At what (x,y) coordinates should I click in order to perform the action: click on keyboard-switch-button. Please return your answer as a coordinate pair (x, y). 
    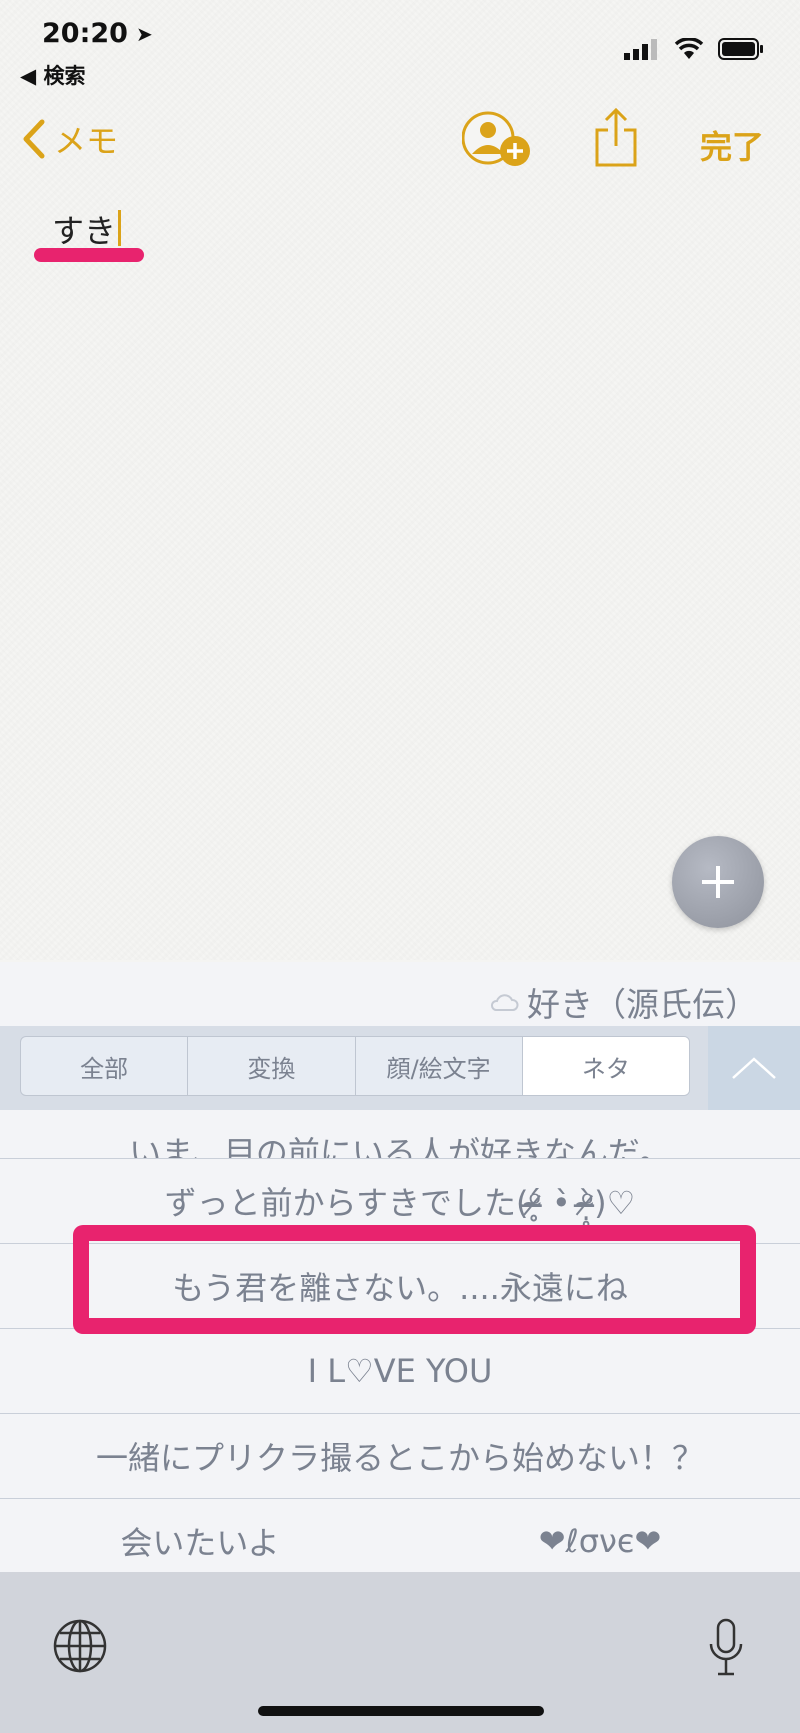
    Looking at the image, I should click on (80, 1648).